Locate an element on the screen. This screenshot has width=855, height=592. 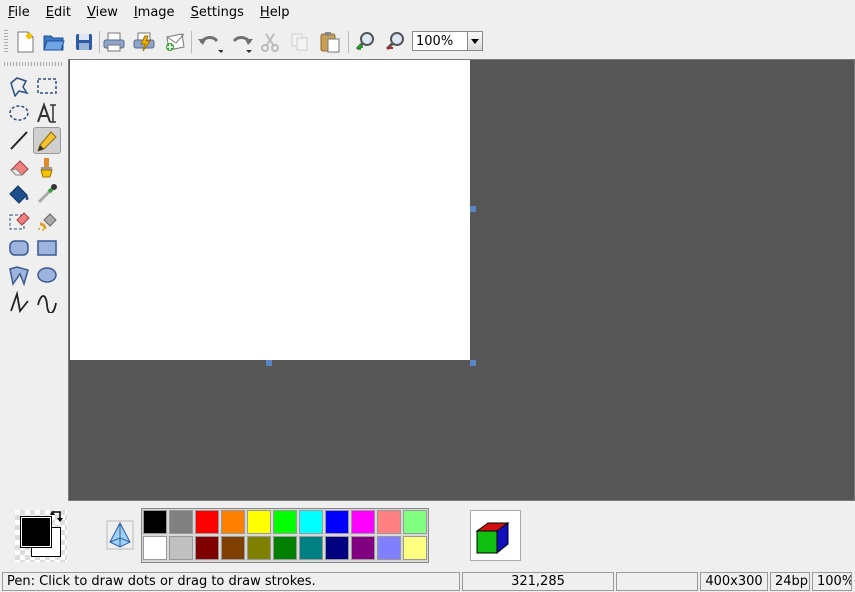
toolbox-grip is located at coordinates (33, 64).